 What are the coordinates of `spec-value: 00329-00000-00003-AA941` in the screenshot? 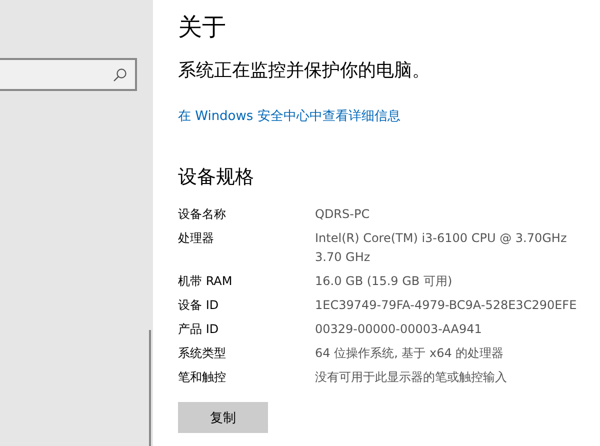 It's located at (399, 329).